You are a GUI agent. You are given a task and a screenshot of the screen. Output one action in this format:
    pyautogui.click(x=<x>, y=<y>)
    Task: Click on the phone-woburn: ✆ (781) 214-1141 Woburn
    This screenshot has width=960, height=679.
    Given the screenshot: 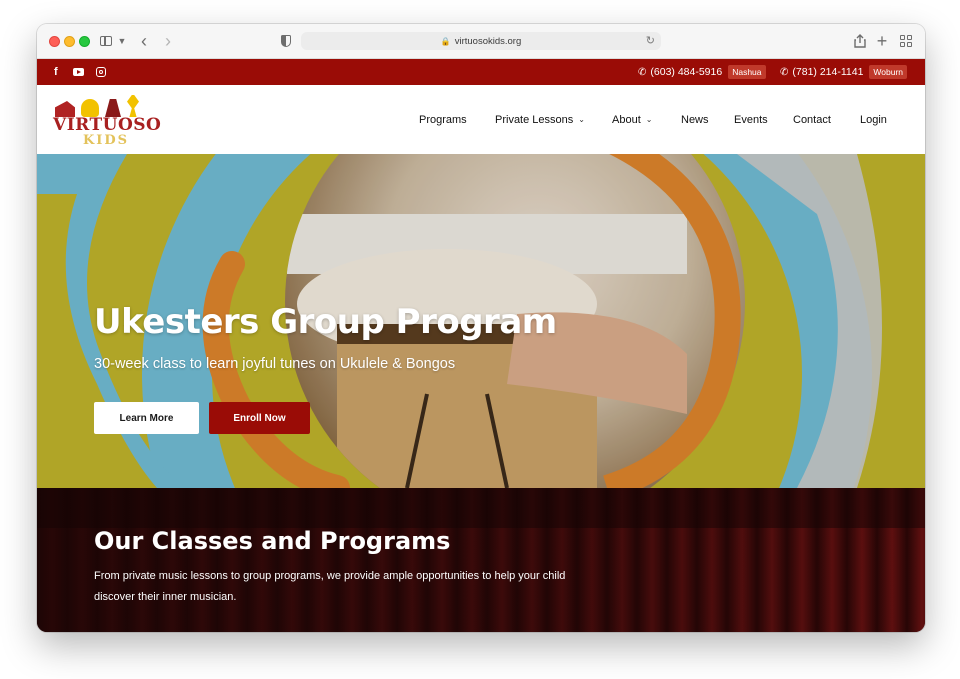 What is the action you would take?
    pyautogui.click(x=844, y=72)
    